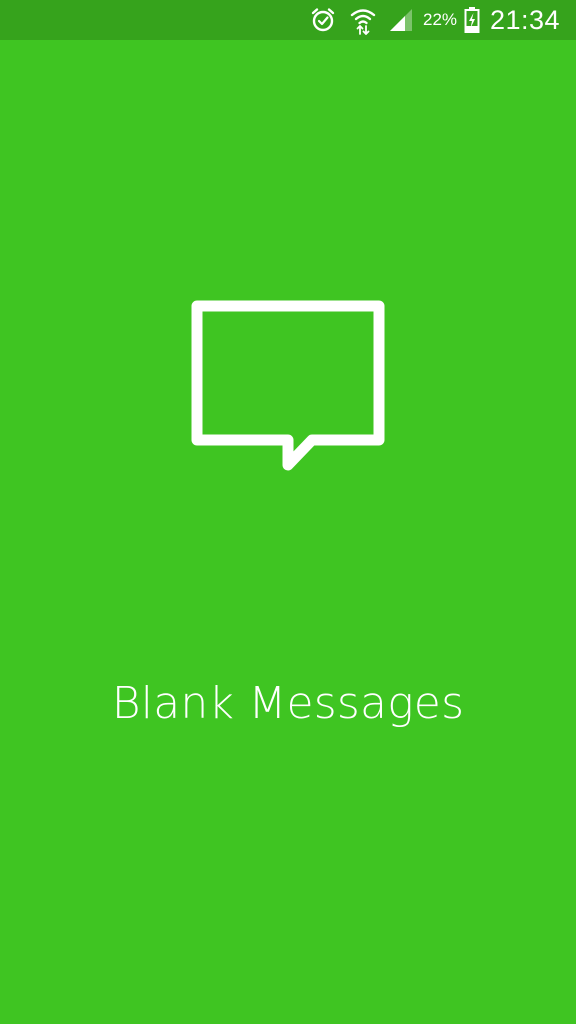 Image resolution: width=576 pixels, height=1024 pixels. Describe the element at coordinates (288, 385) in the screenshot. I see `message-bubble-icon` at that location.